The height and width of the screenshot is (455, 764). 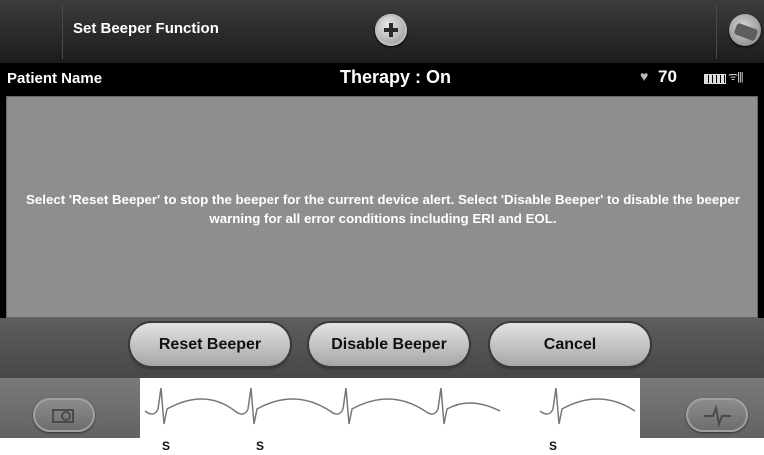 What do you see at coordinates (667, 76) in the screenshot?
I see `heart-rate-value: 70` at bounding box center [667, 76].